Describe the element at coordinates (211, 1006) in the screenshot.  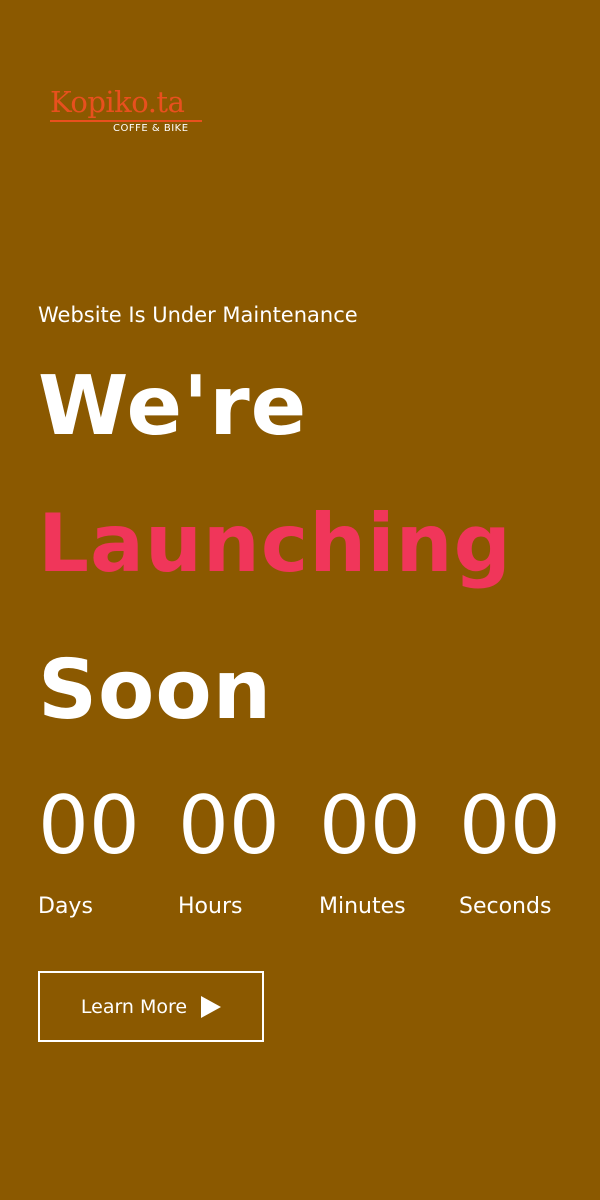
I see `play-icon` at that location.